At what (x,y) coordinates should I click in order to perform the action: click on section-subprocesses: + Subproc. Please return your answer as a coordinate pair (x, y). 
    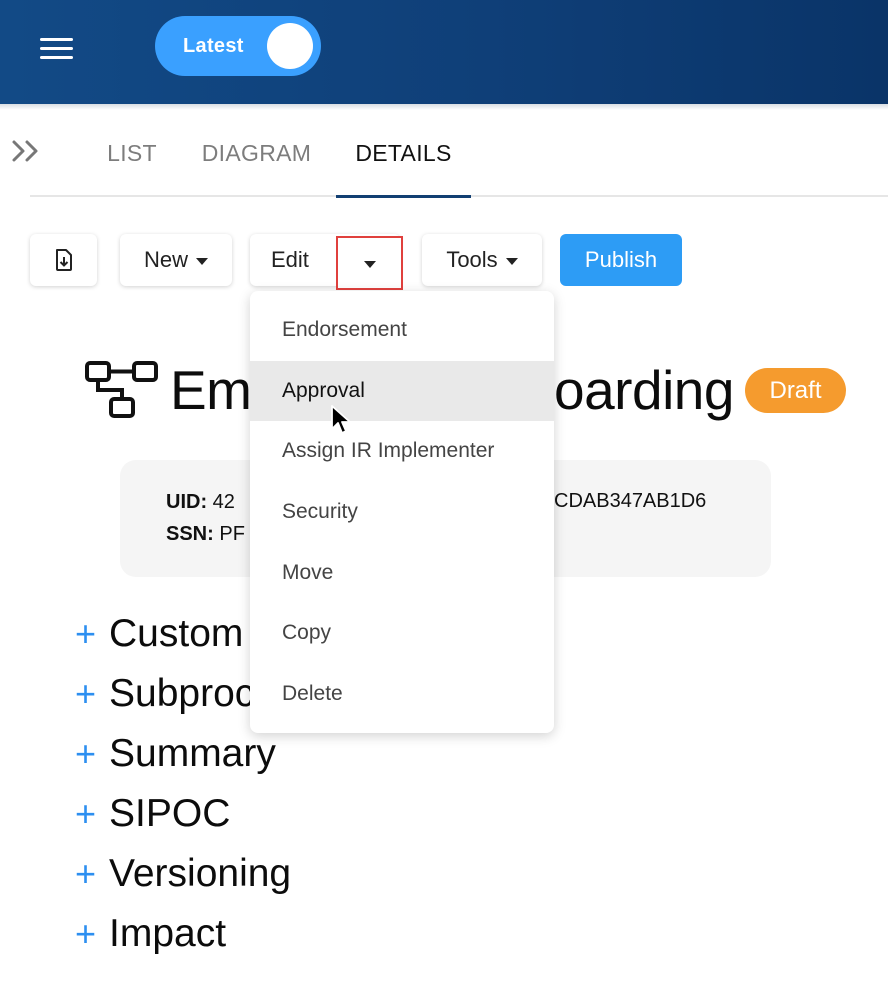
    Looking at the image, I should click on (164, 694).